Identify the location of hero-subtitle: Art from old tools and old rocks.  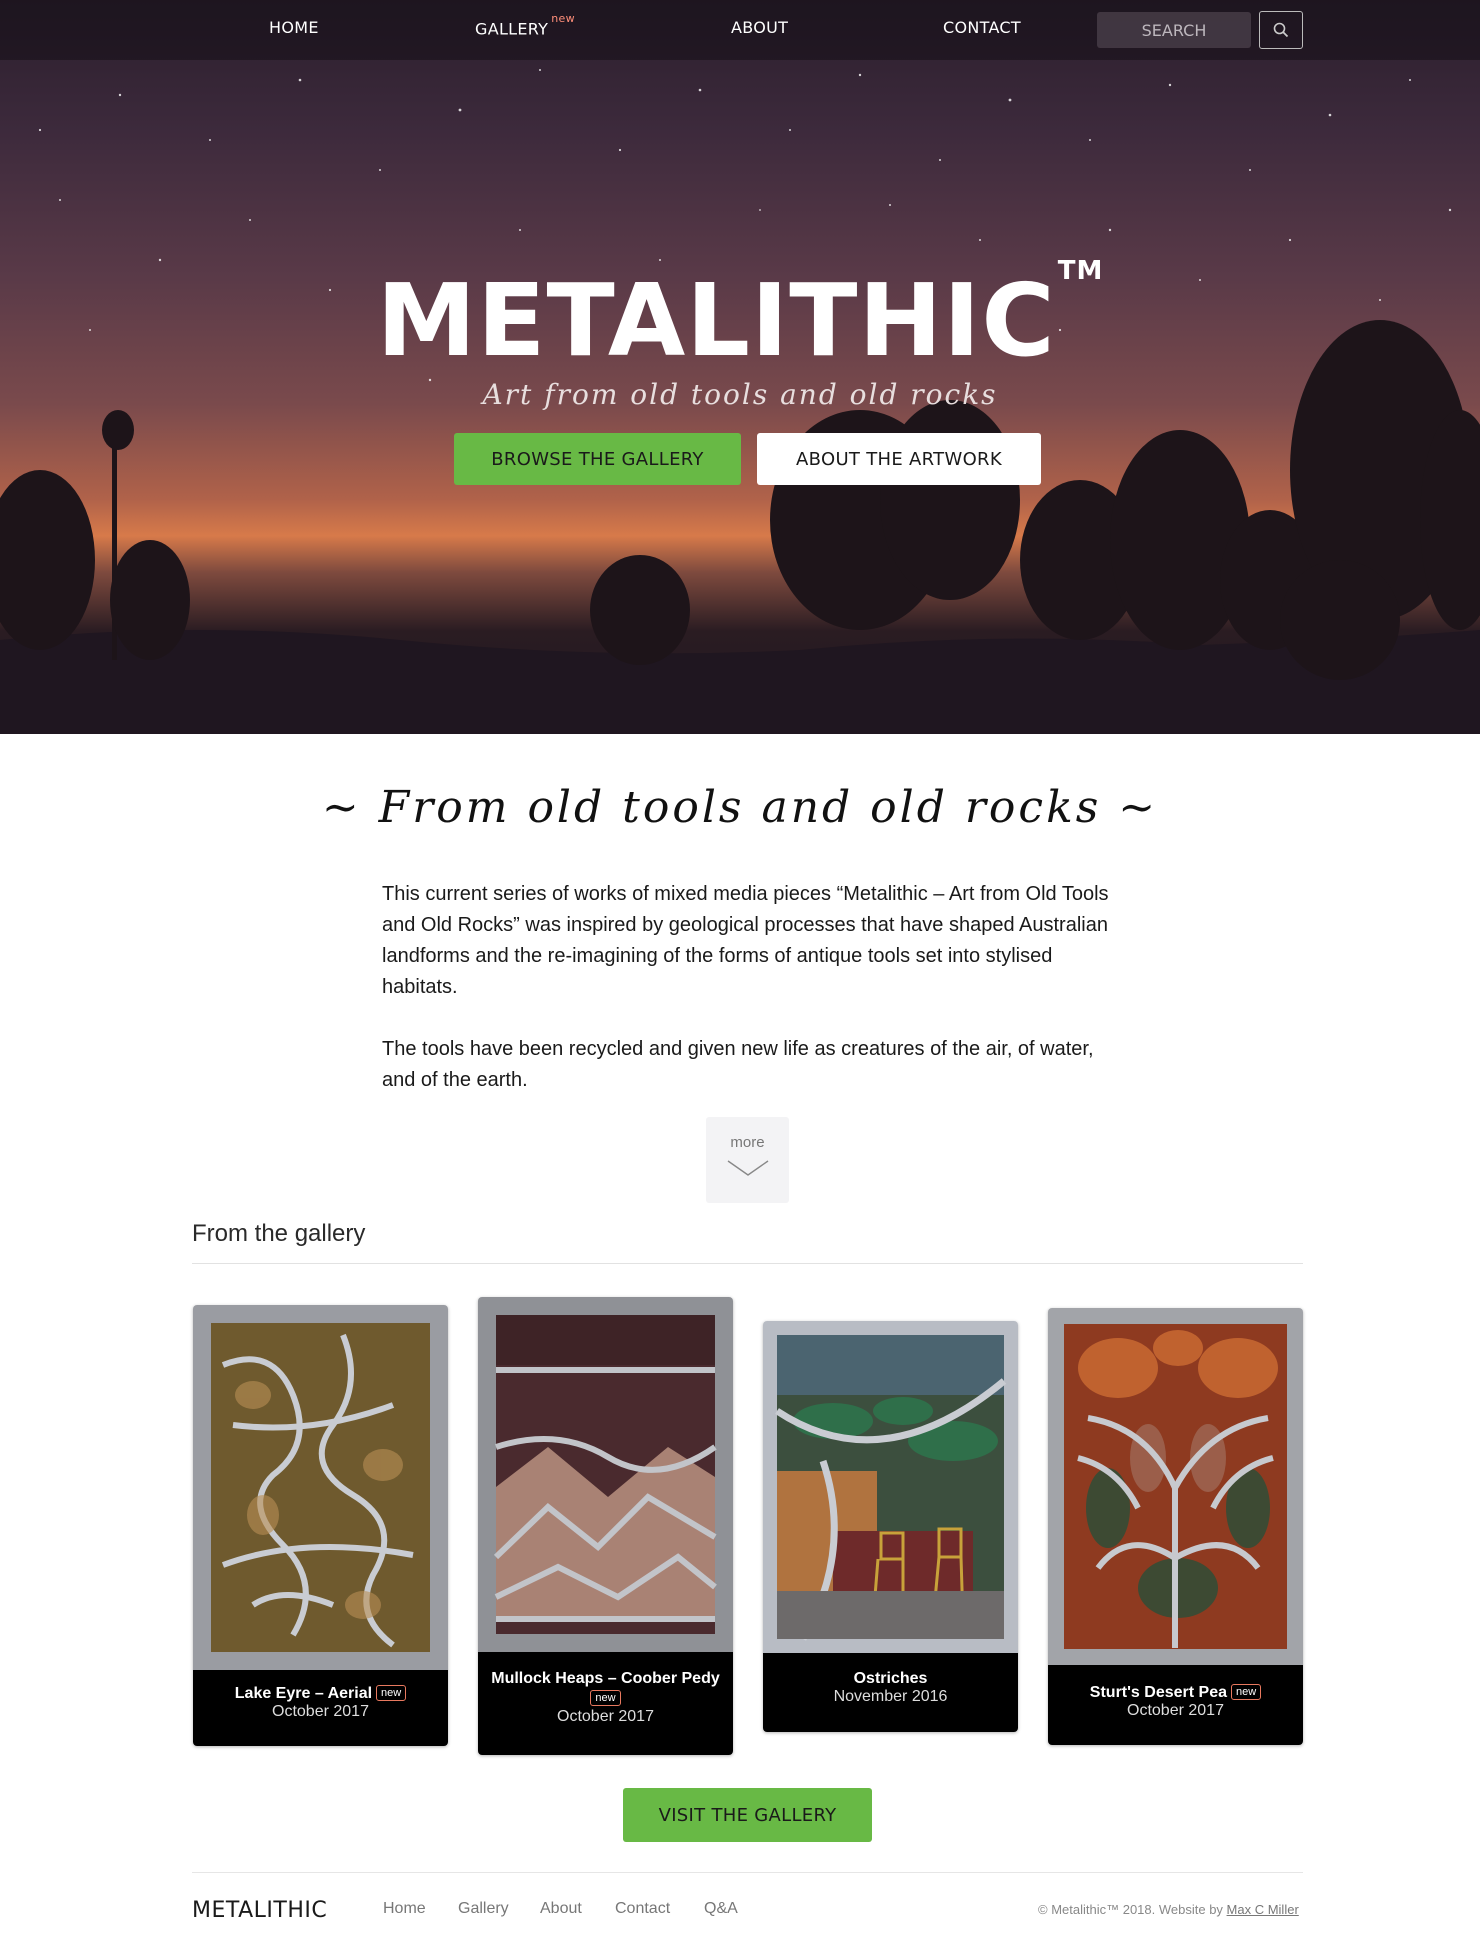
(740, 394).